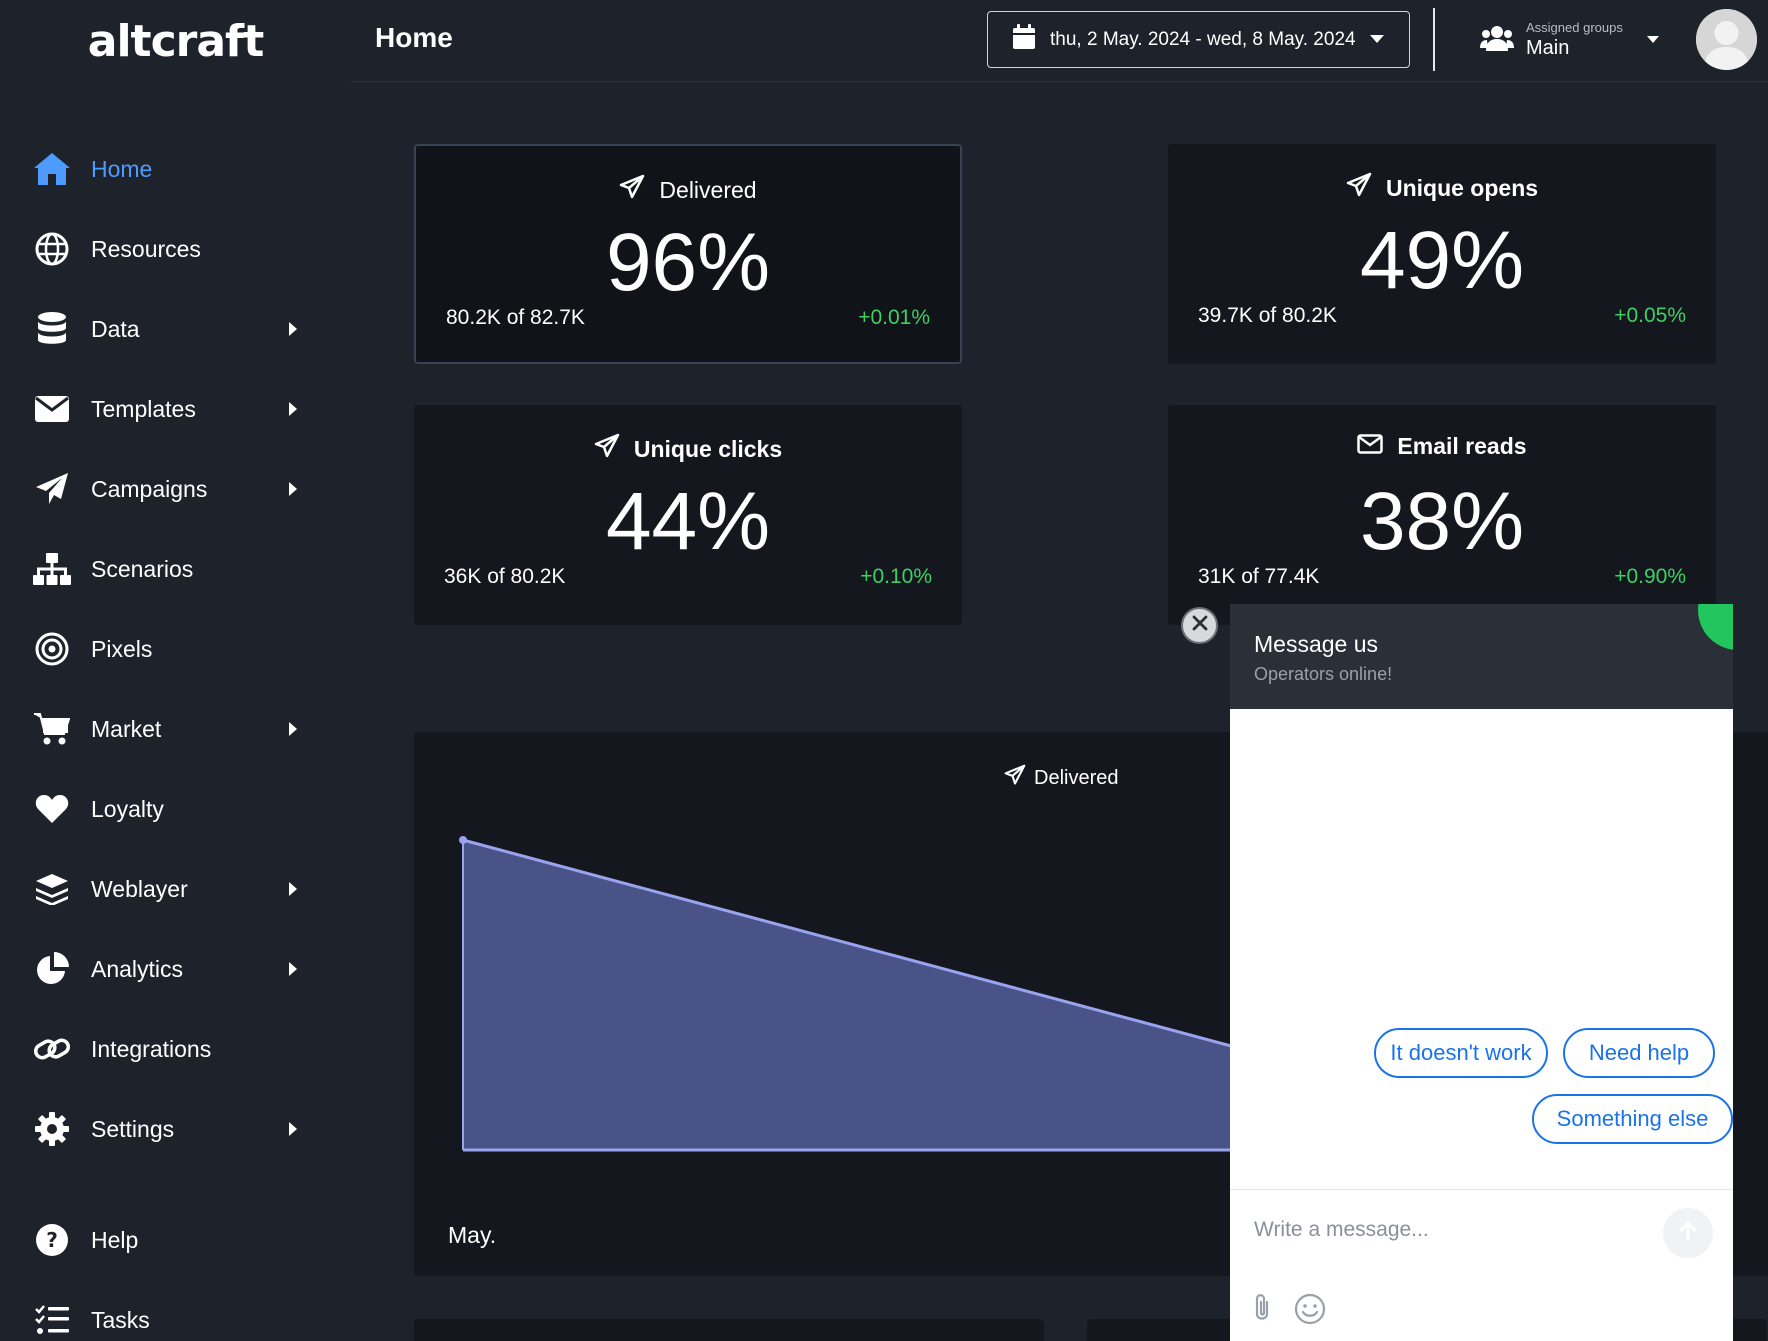 Image resolution: width=1768 pixels, height=1341 pixels. Describe the element at coordinates (52, 169) in the screenshot. I see `home-icon` at that location.